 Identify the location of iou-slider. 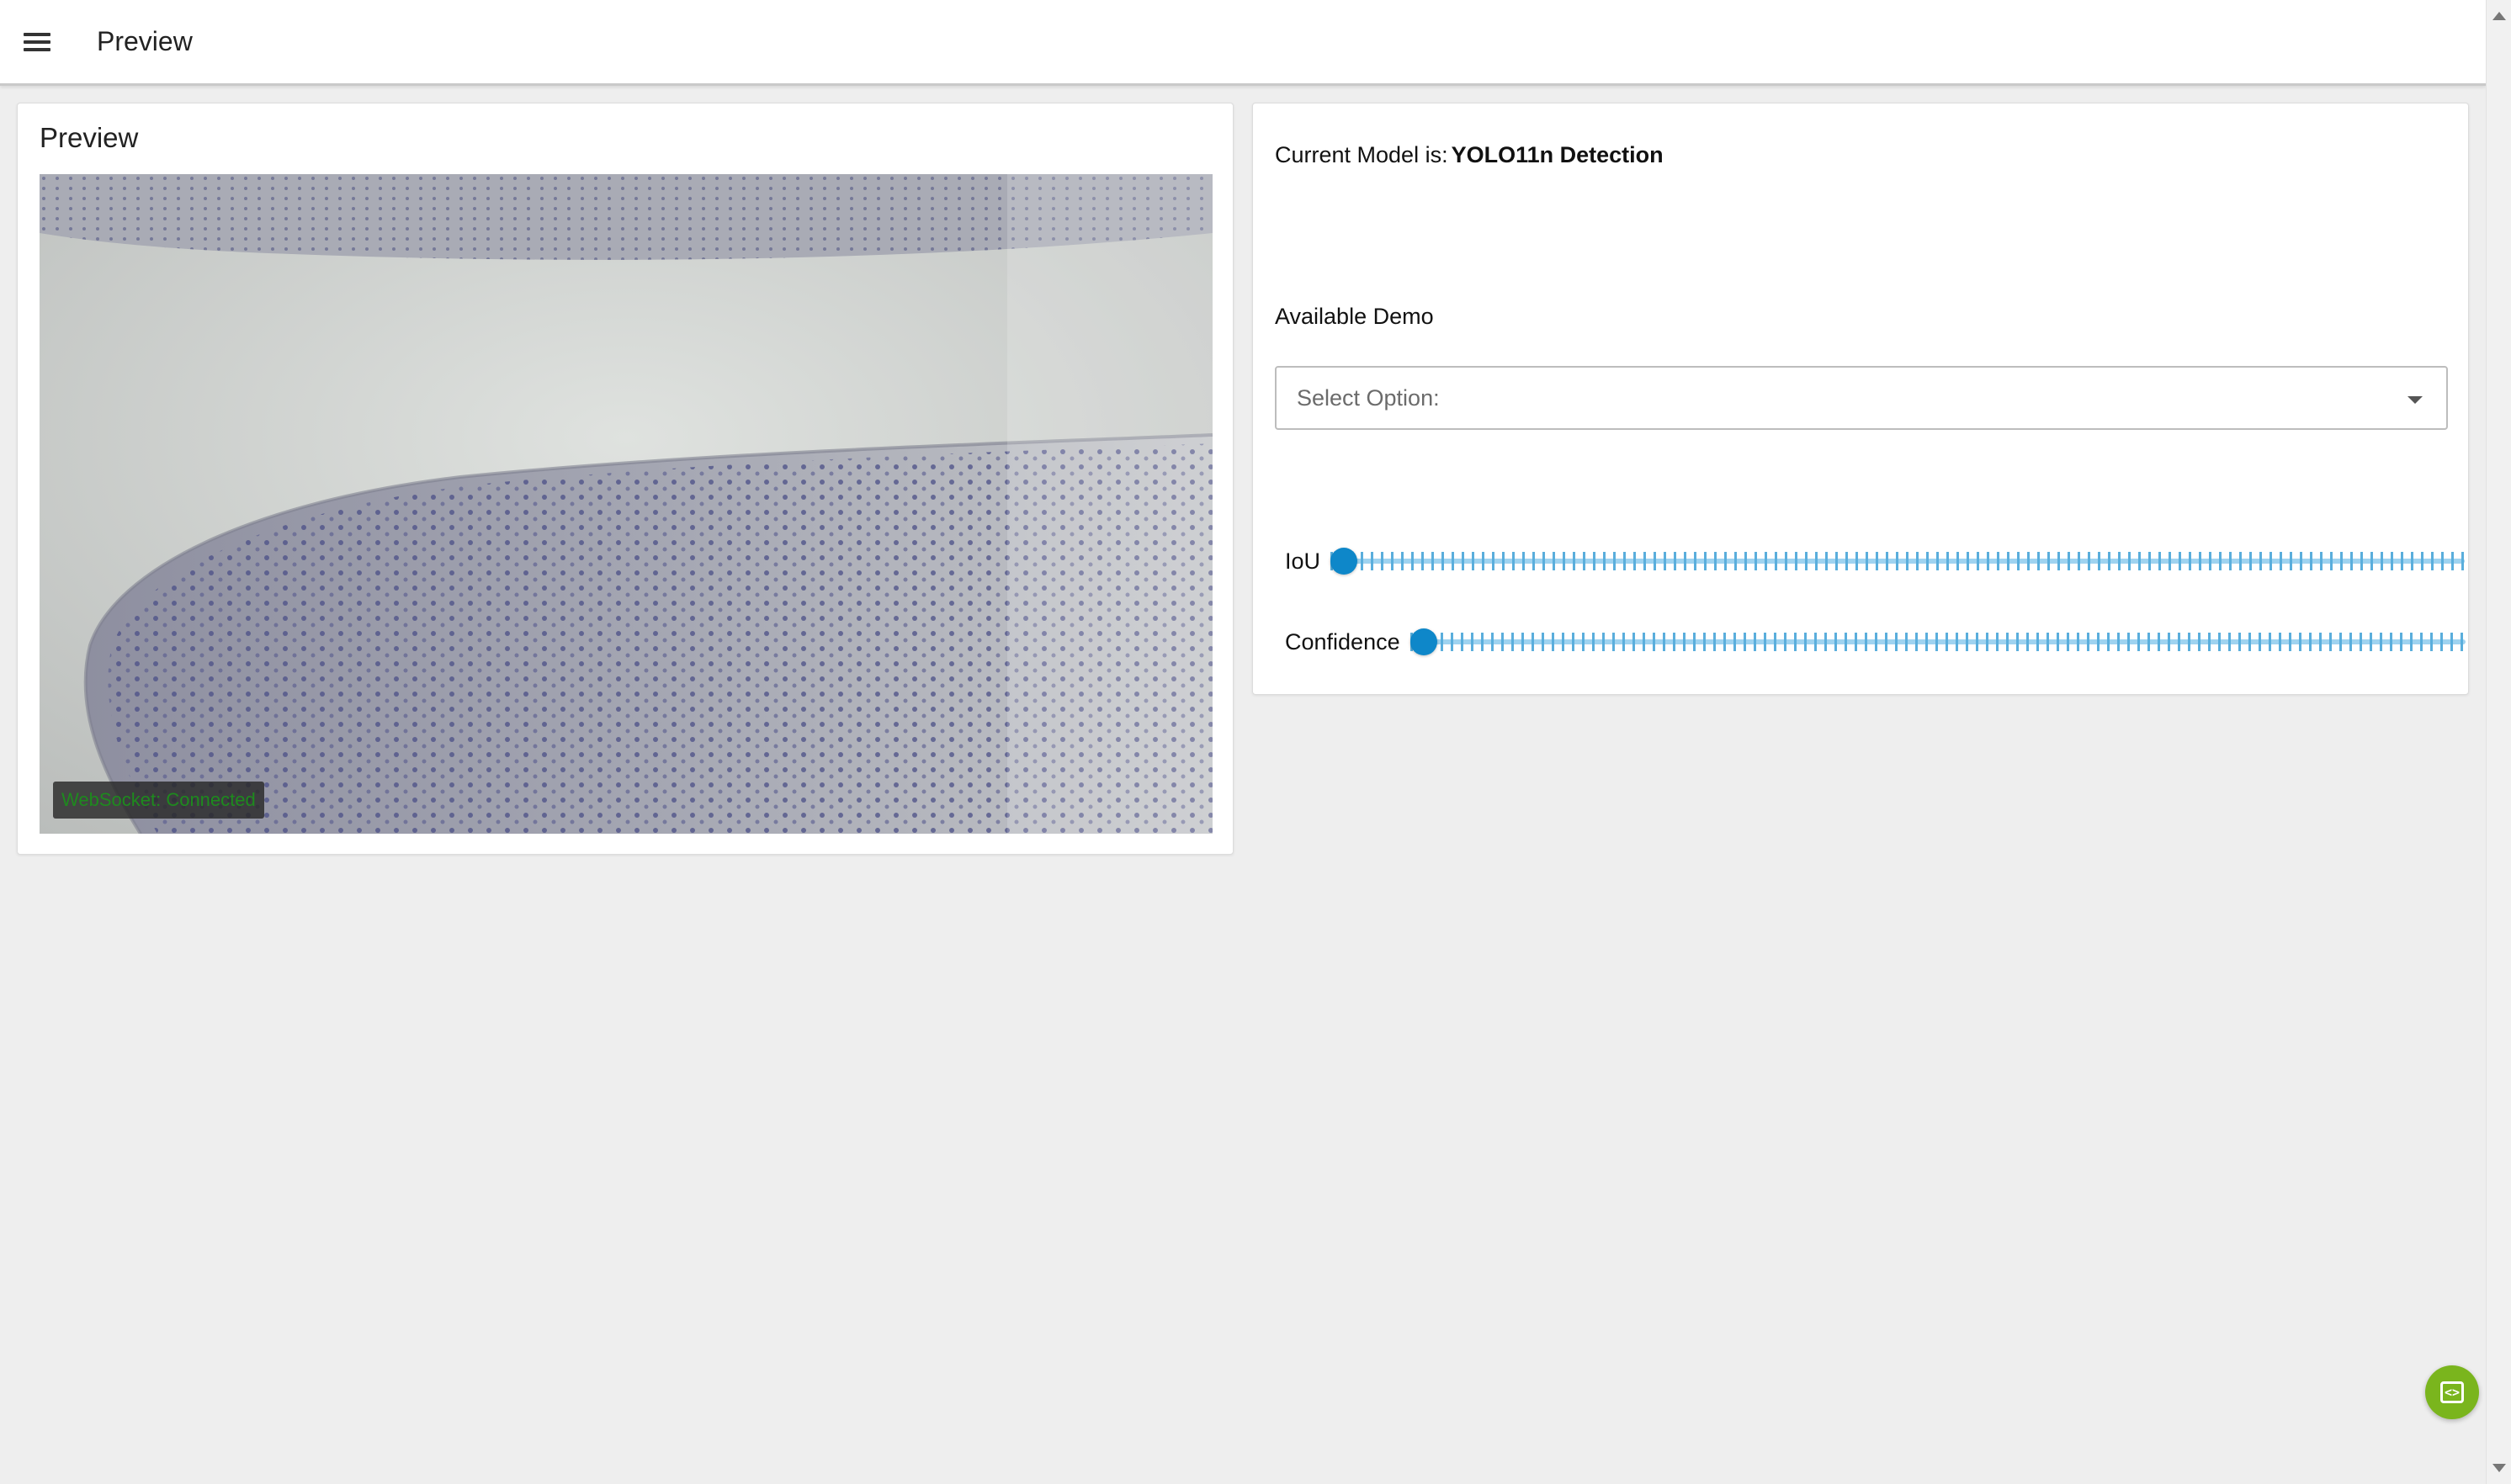
(1898, 561).